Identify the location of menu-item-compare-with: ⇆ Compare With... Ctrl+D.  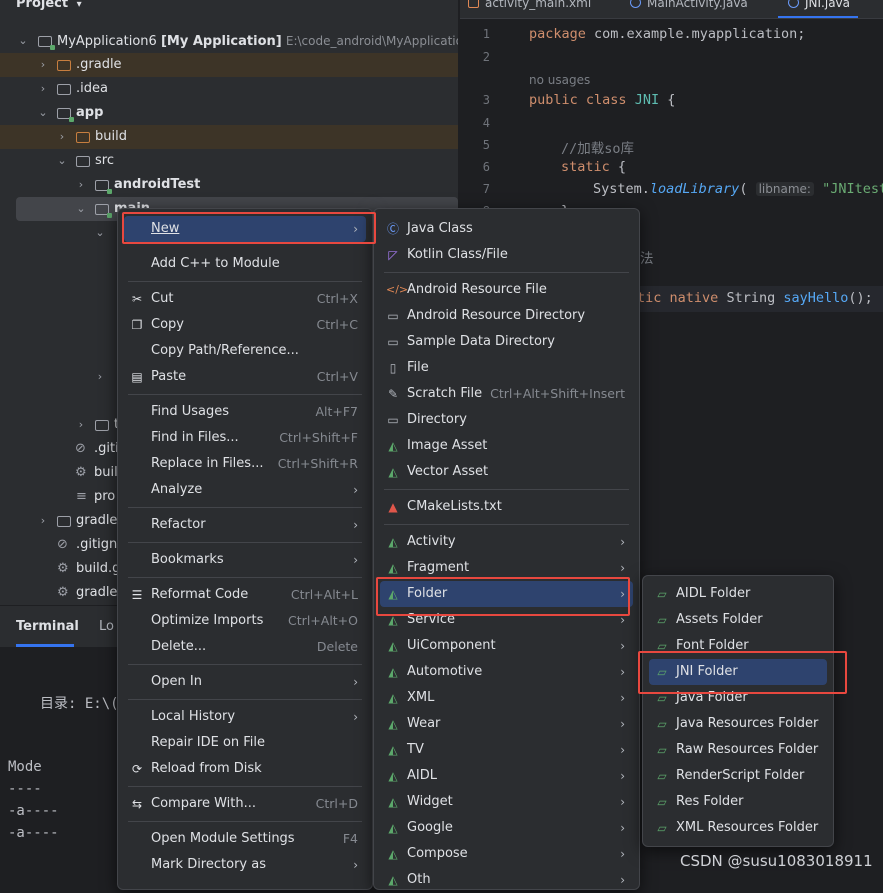
(245, 804).